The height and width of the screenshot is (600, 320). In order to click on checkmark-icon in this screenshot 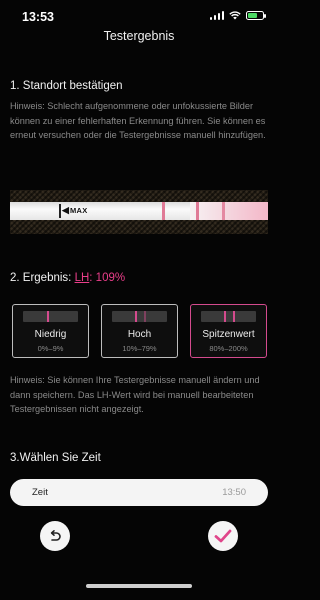, I will do `click(223, 536)`.